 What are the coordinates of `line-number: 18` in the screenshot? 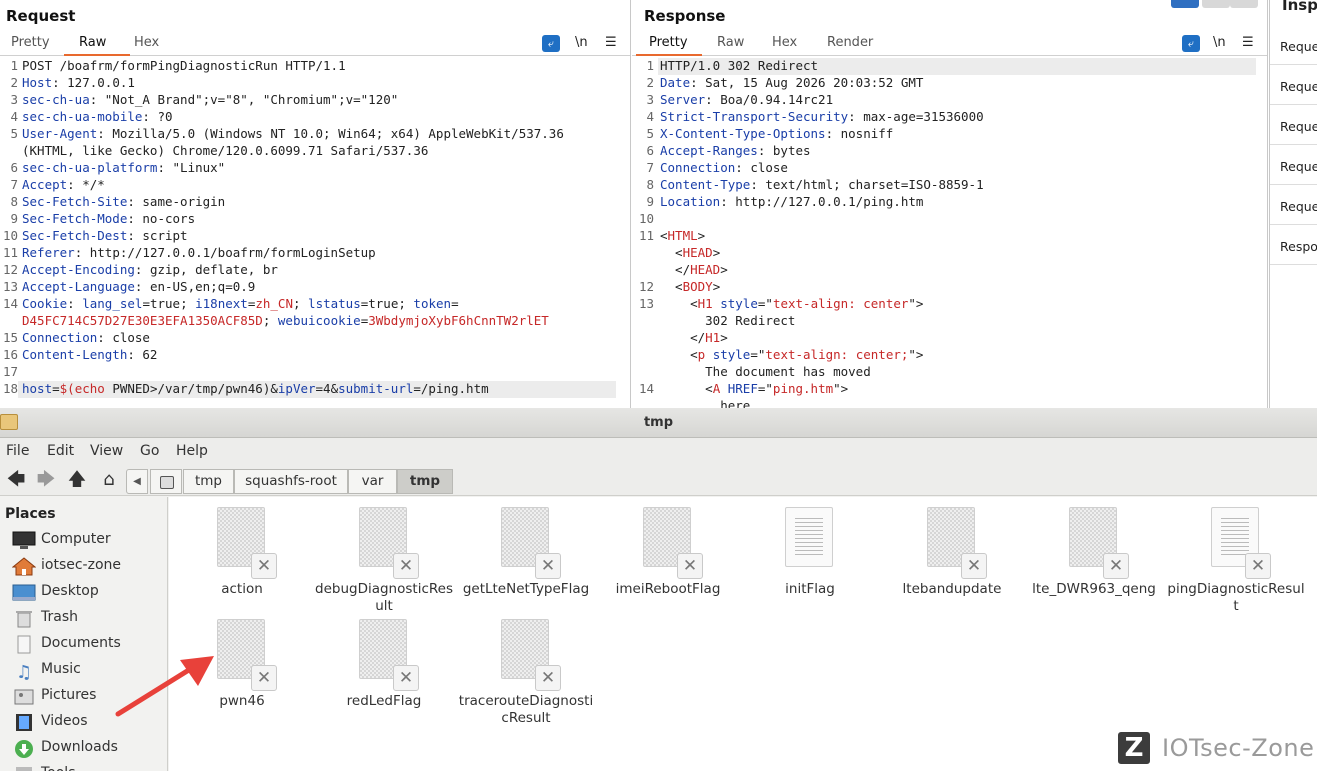 It's located at (10, 388).